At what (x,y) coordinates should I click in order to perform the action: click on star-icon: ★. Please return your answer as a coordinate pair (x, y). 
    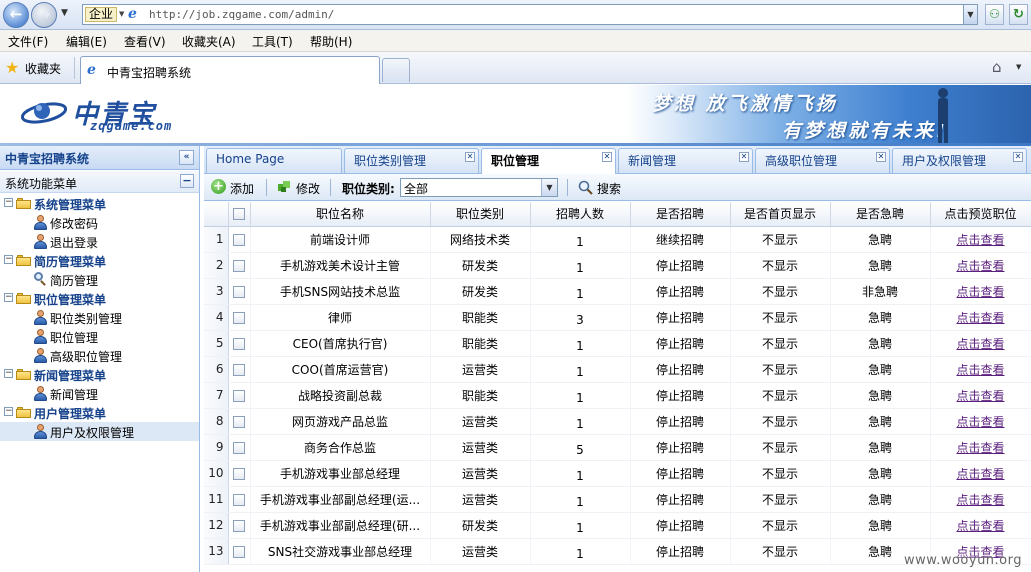
    Looking at the image, I should click on (12, 67).